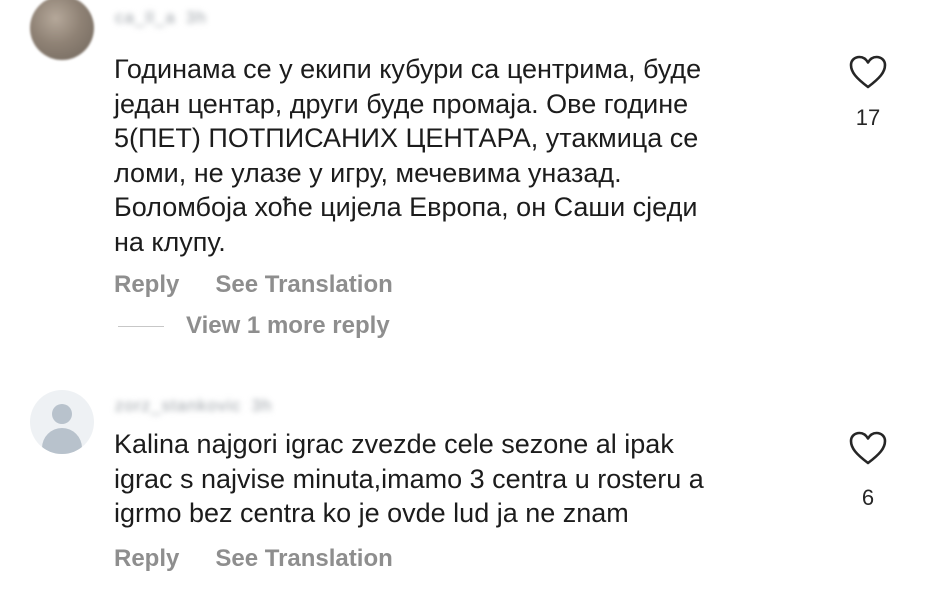  Describe the element at coordinates (62, 441) in the screenshot. I see `default-avatar-body` at that location.